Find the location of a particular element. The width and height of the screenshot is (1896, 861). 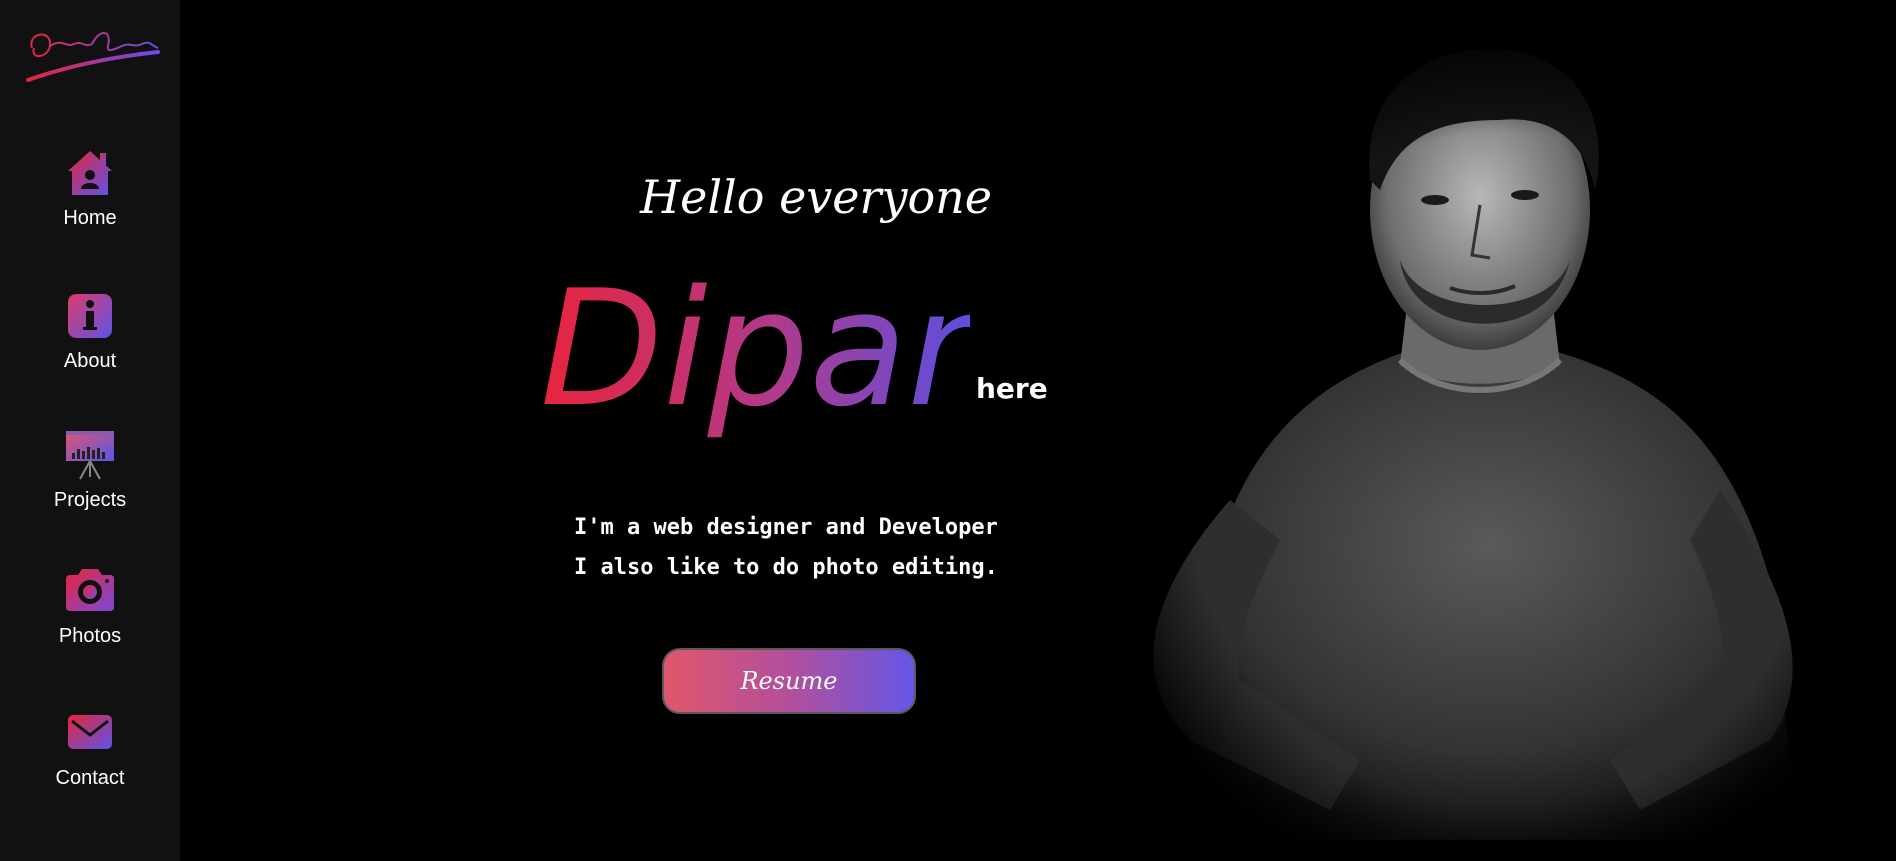

mail-icon is located at coordinates (90, 732).